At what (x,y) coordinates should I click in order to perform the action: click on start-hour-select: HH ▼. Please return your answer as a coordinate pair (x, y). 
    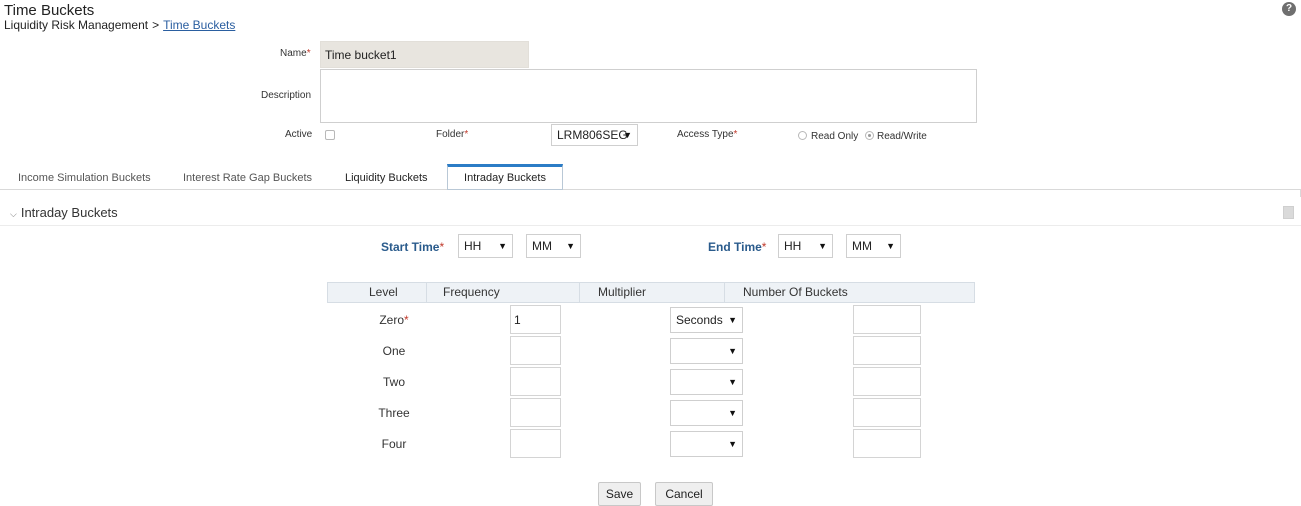
    Looking at the image, I should click on (485, 246).